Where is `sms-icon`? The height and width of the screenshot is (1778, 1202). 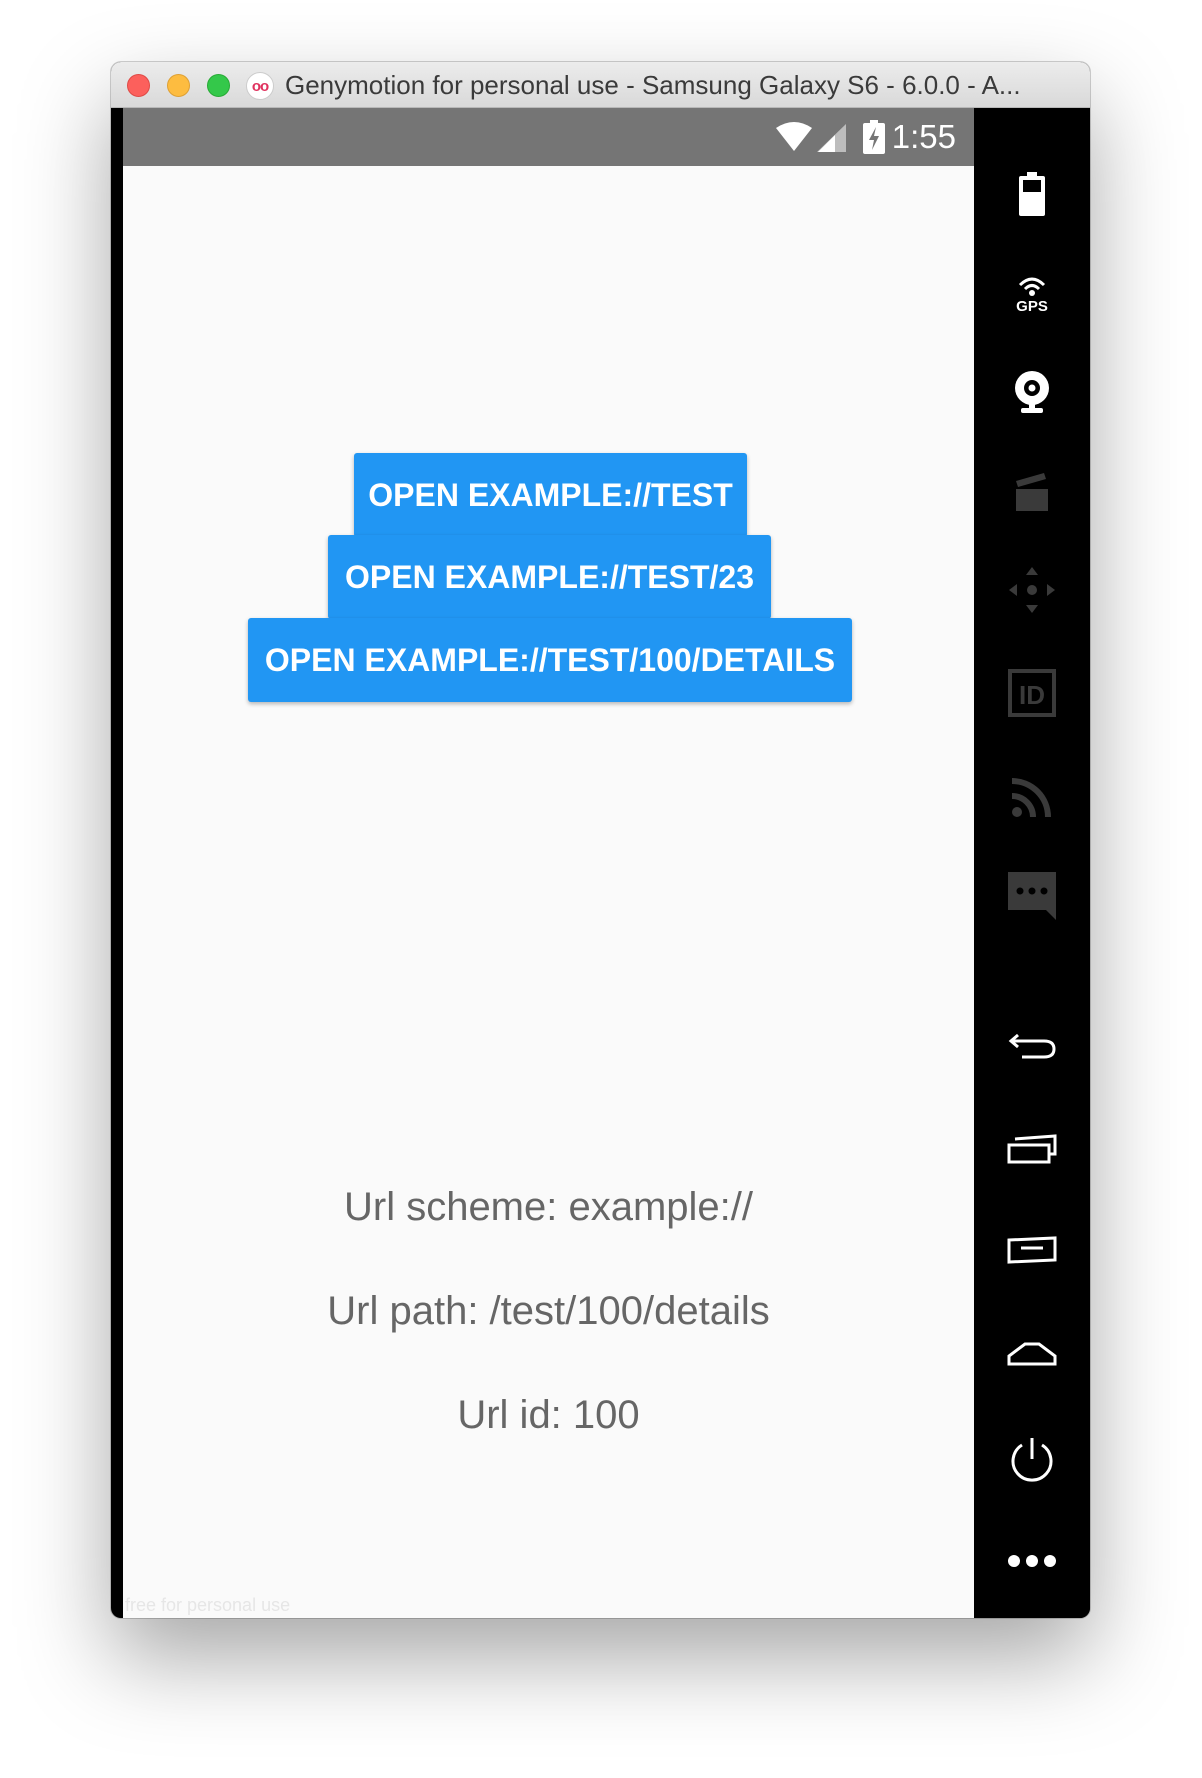 sms-icon is located at coordinates (1032, 896).